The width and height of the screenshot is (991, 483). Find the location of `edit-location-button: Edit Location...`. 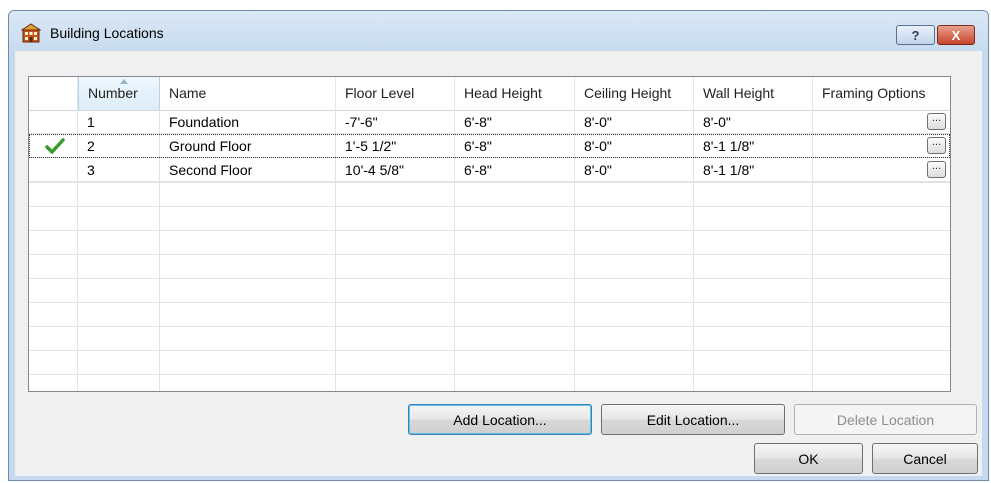

edit-location-button: Edit Location... is located at coordinates (693, 419).